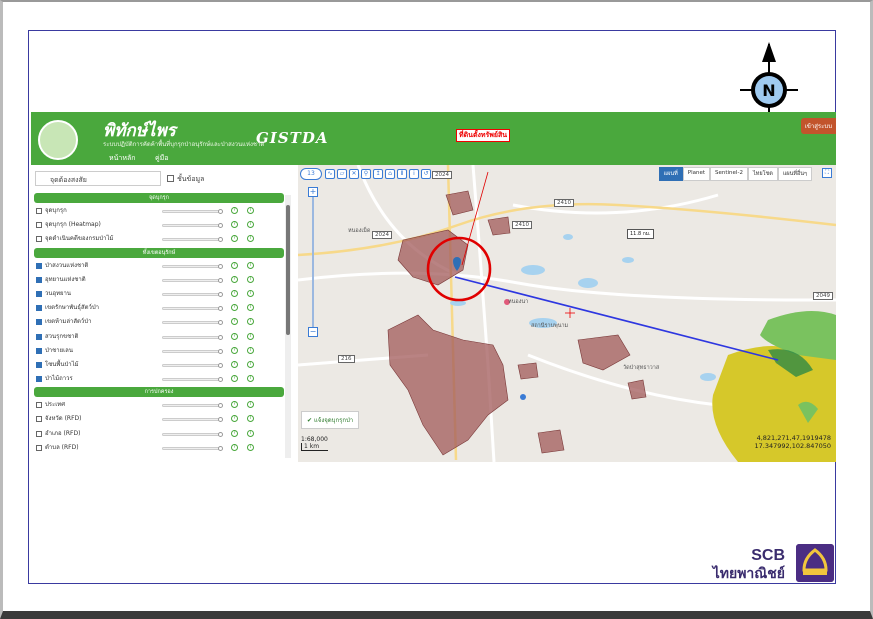 The image size is (873, 619). What do you see at coordinates (402, 174) in the screenshot?
I see `pause-icon: Ⅱ` at bounding box center [402, 174].